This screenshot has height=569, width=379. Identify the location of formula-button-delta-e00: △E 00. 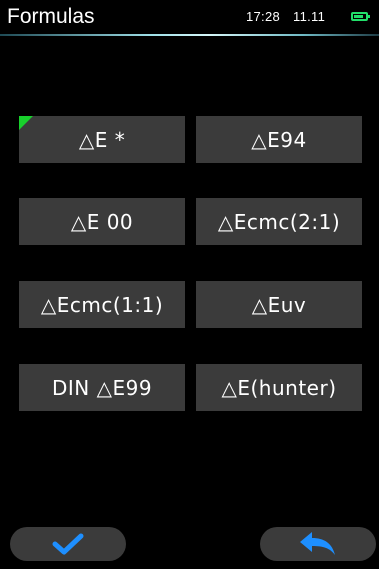
(102, 221).